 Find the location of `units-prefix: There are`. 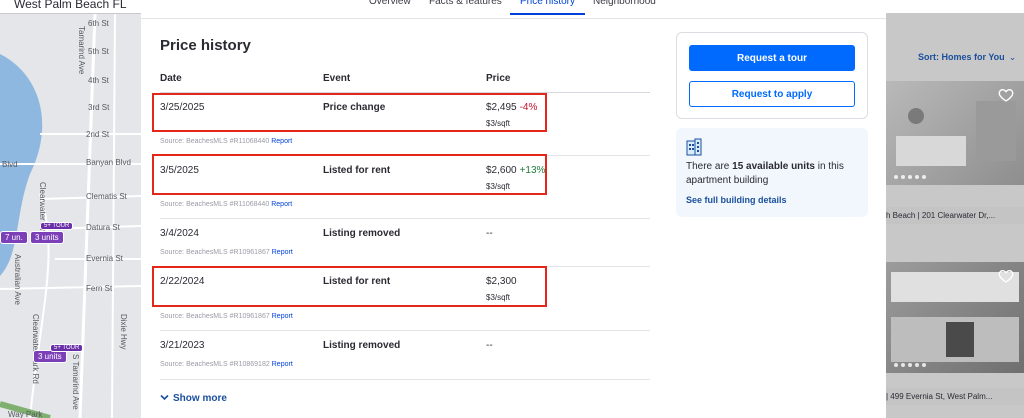

units-prefix: There are is located at coordinates (709, 166).